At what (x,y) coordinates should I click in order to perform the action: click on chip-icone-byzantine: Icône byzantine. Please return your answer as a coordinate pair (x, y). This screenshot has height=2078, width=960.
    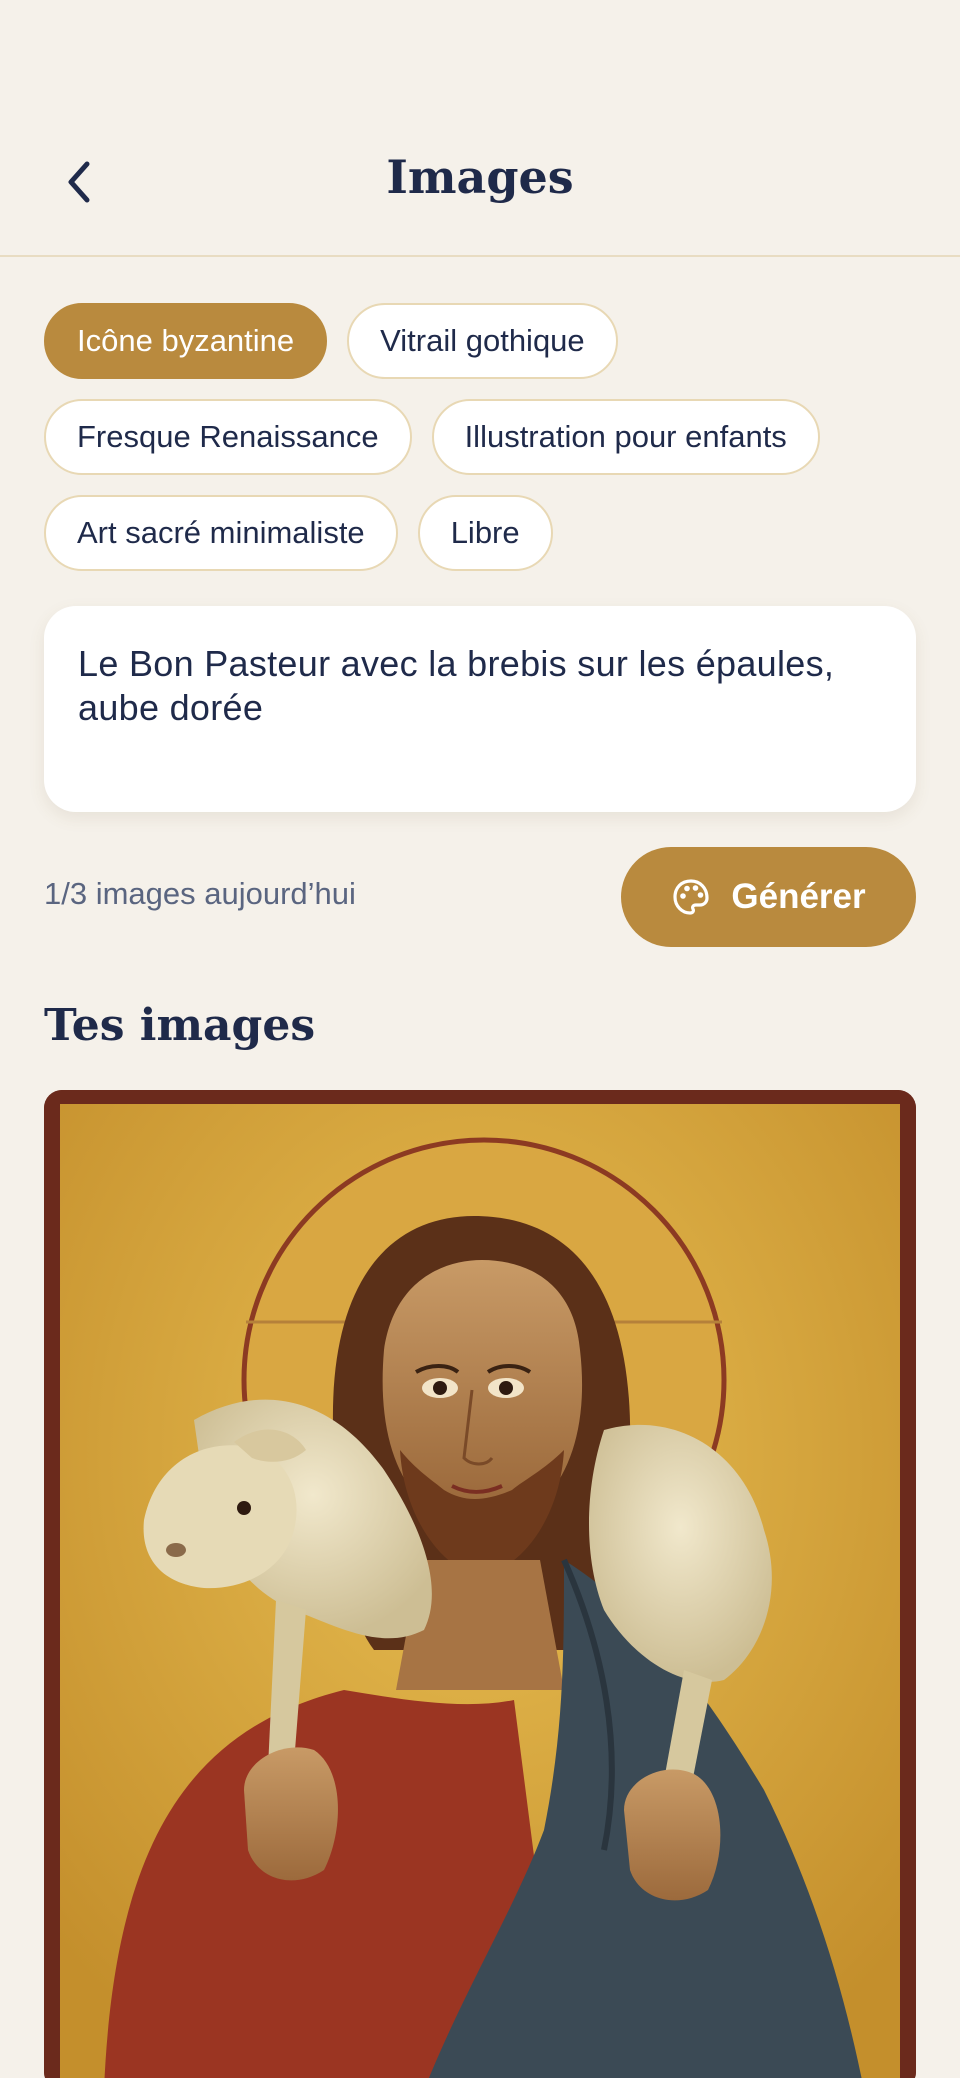
    Looking at the image, I should click on (186, 341).